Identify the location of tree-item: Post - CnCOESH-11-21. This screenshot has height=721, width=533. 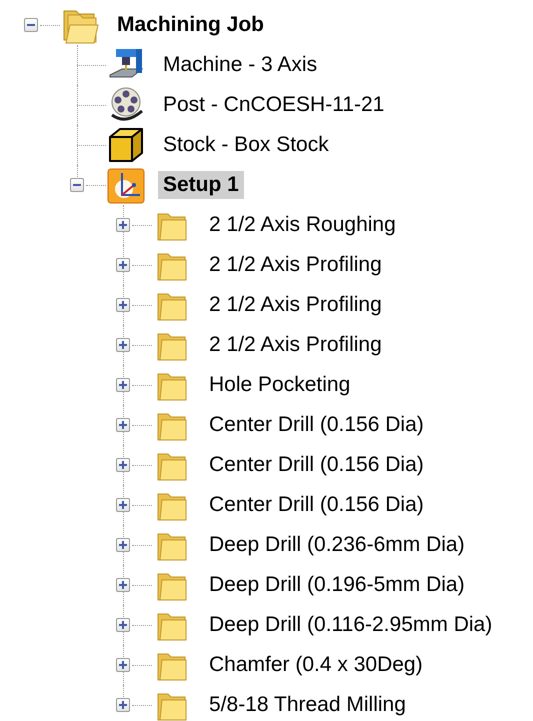
(274, 105).